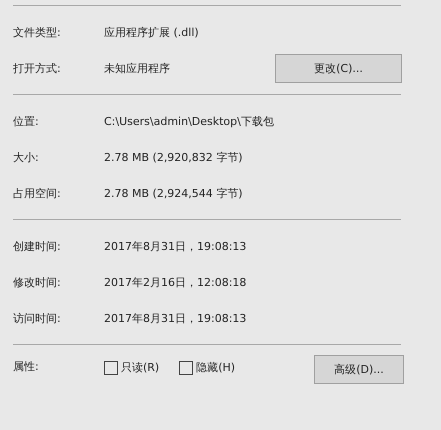  I want to click on field-label: 创建时间:, so click(37, 246).